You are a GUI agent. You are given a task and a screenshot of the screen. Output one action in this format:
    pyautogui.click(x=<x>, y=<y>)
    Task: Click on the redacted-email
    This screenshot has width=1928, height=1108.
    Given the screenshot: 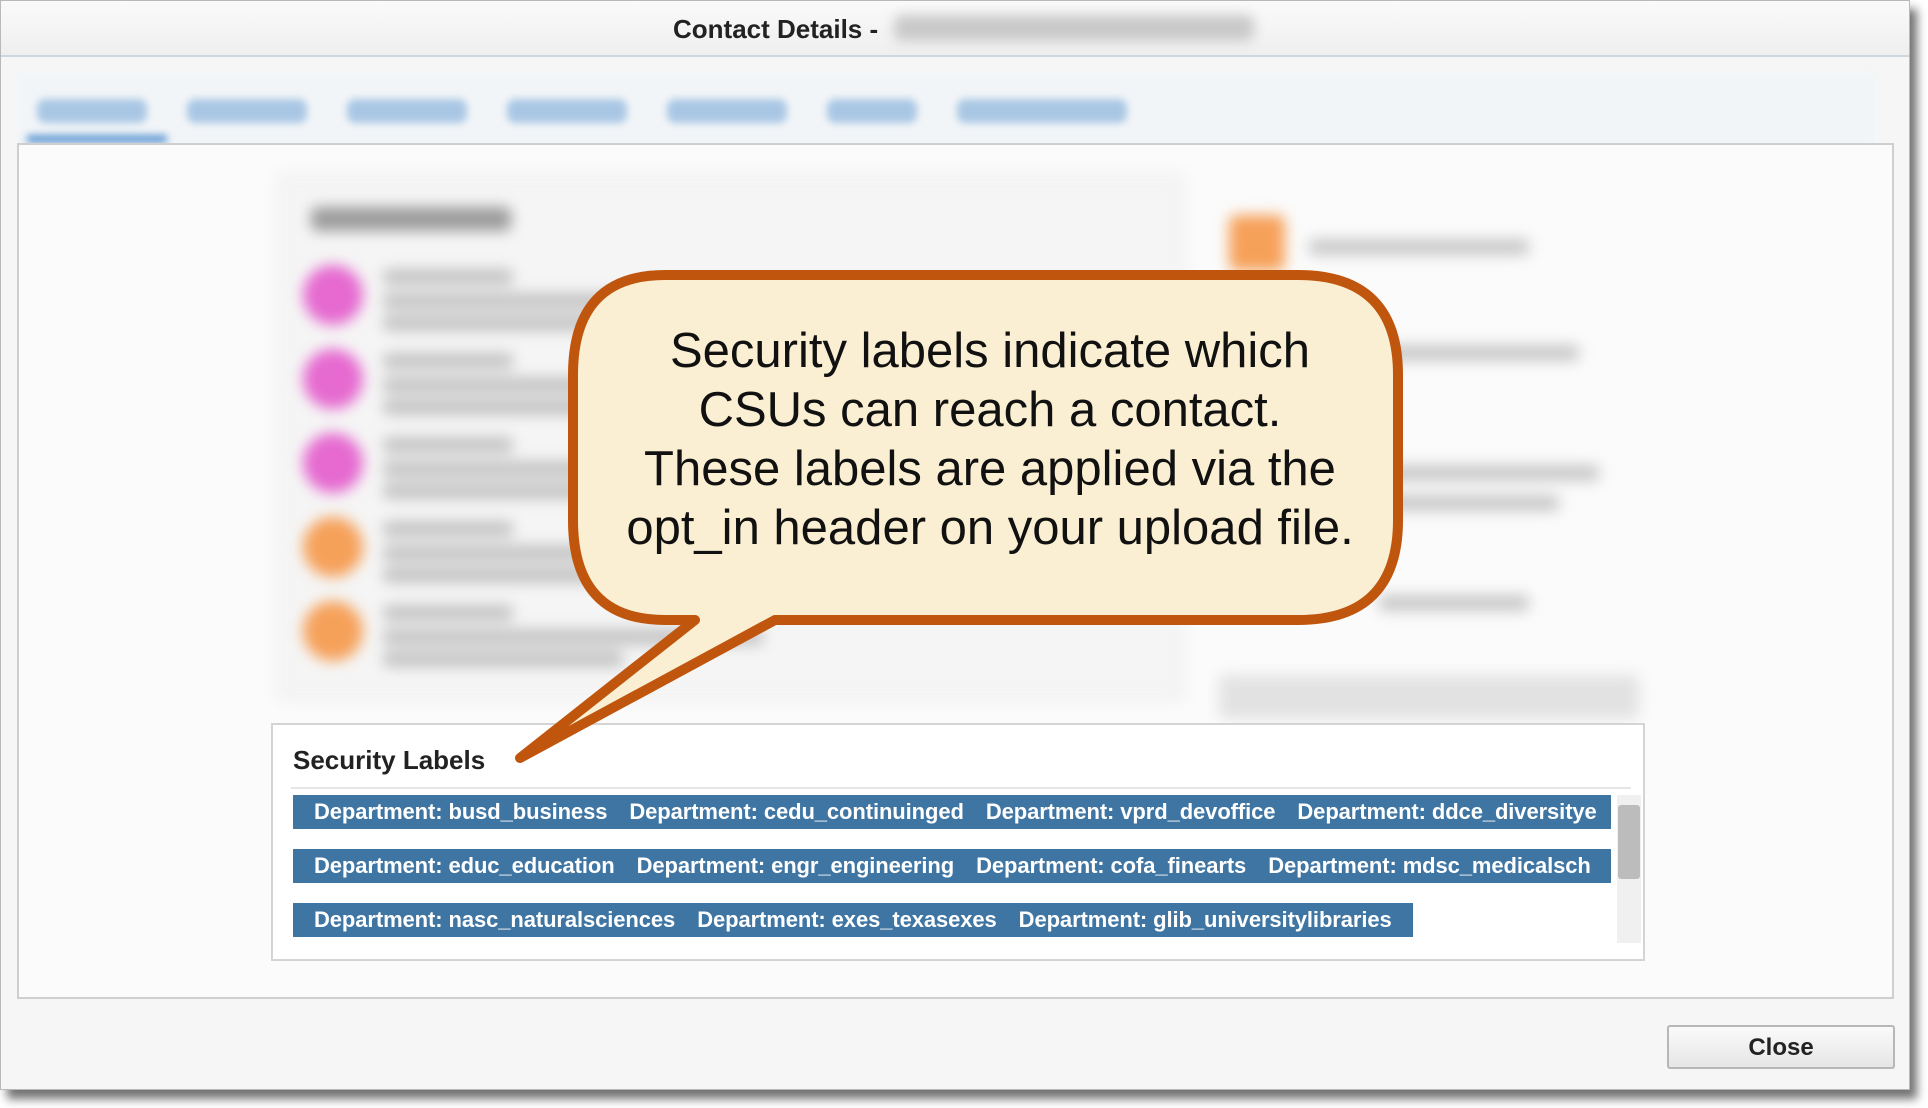 What is the action you would take?
    pyautogui.click(x=1074, y=28)
    